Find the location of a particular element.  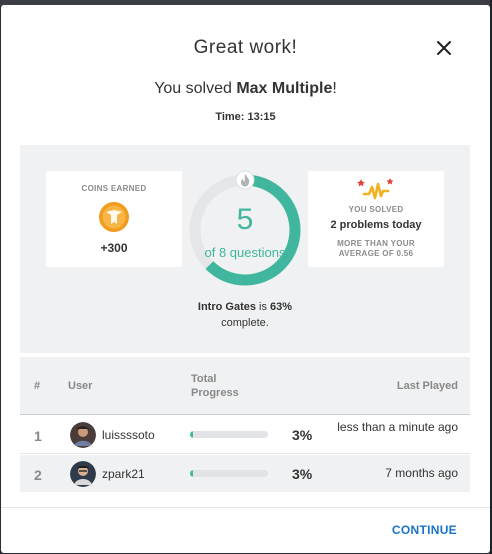

row-rank: 2 is located at coordinates (38, 475).